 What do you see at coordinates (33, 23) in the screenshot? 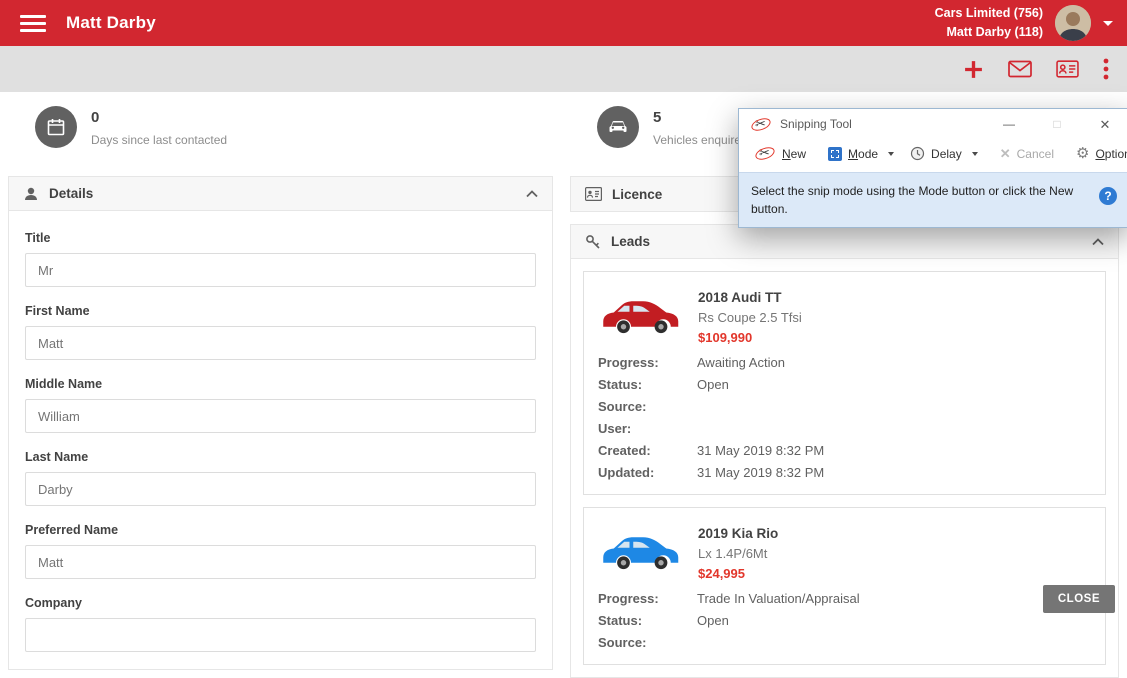
I see `menu-icon` at bounding box center [33, 23].